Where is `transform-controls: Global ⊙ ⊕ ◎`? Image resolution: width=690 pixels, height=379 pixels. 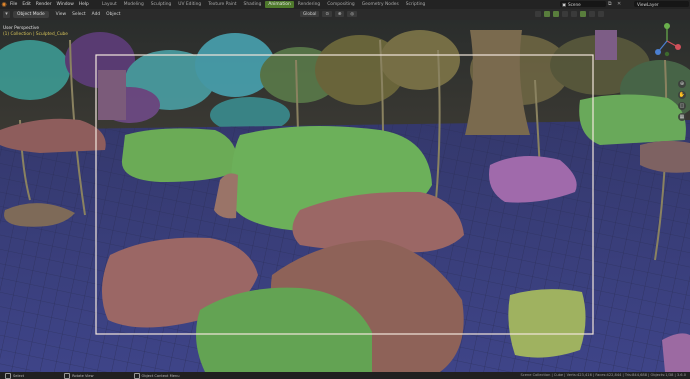 transform-controls: Global ⊙ ⊕ ◎ is located at coordinates (329, 14).